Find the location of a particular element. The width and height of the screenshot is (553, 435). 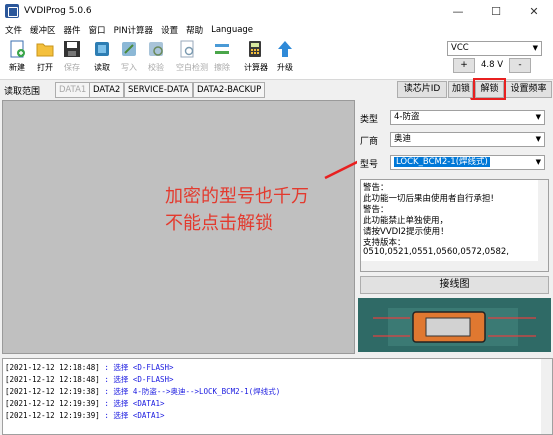

warning-line: 0510,0521,0551,0560,0572,0582, is located at coordinates (436, 252).